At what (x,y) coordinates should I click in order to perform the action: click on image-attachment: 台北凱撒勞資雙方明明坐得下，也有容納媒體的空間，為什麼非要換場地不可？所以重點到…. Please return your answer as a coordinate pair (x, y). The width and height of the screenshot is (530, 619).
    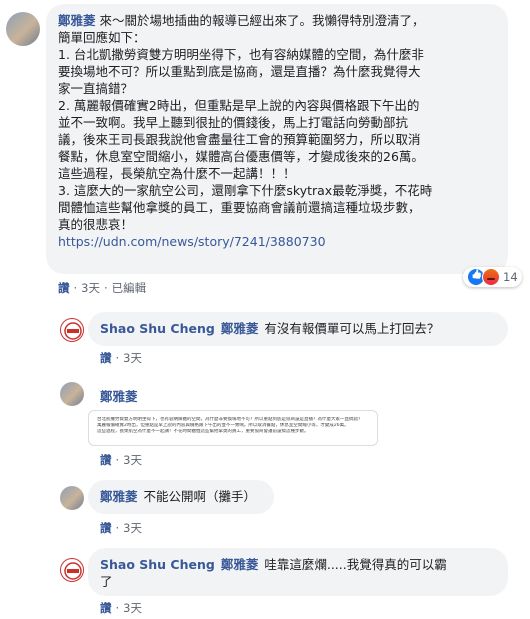
    Looking at the image, I should click on (233, 428).